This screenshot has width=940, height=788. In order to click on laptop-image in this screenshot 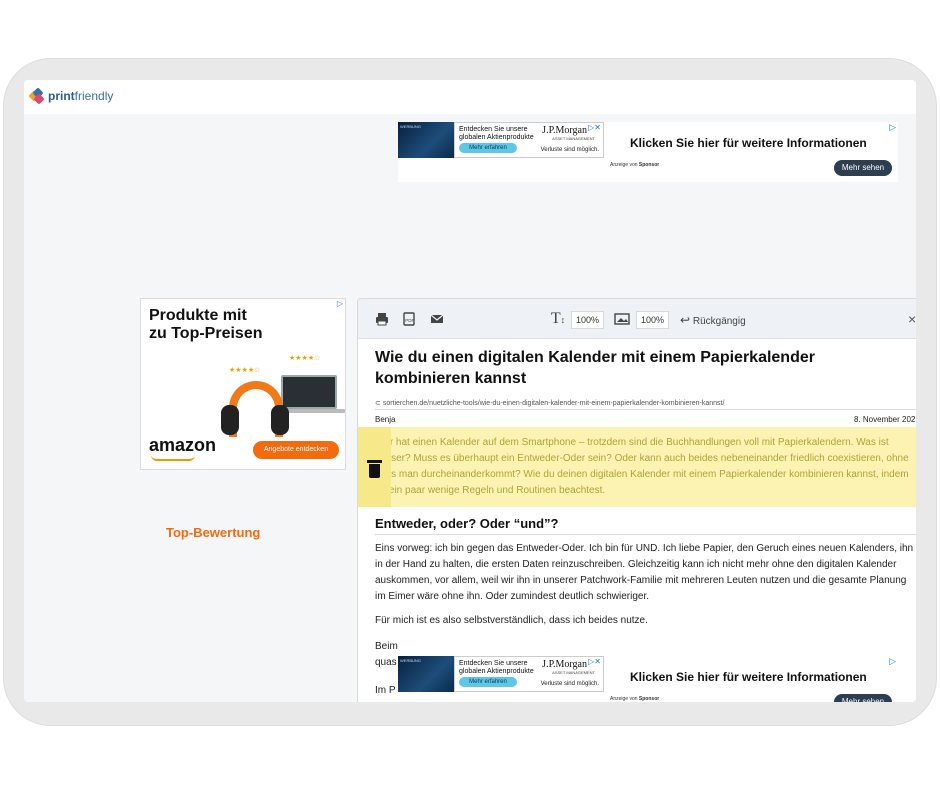, I will do `click(309, 392)`.